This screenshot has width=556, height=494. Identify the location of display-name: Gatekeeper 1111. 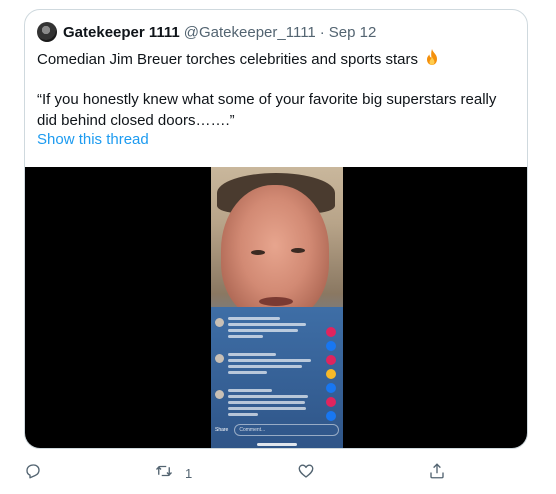
(121, 32).